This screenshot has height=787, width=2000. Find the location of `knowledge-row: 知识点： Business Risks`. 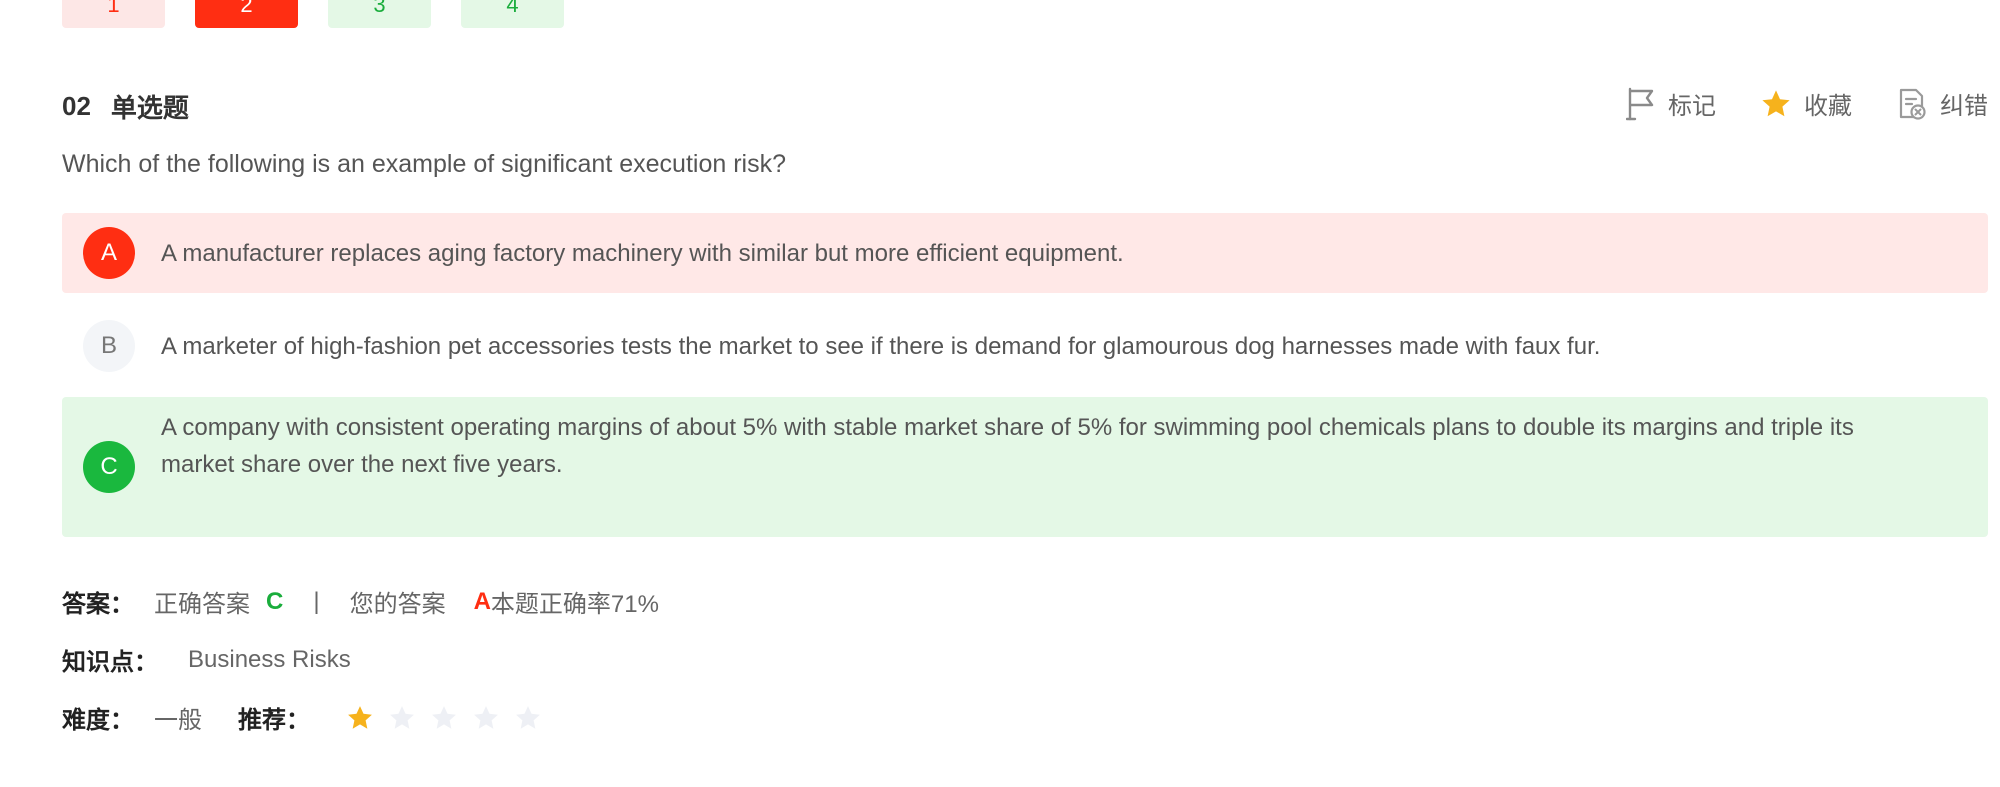

knowledge-row: 知识点： Business Risks is located at coordinates (206, 659).